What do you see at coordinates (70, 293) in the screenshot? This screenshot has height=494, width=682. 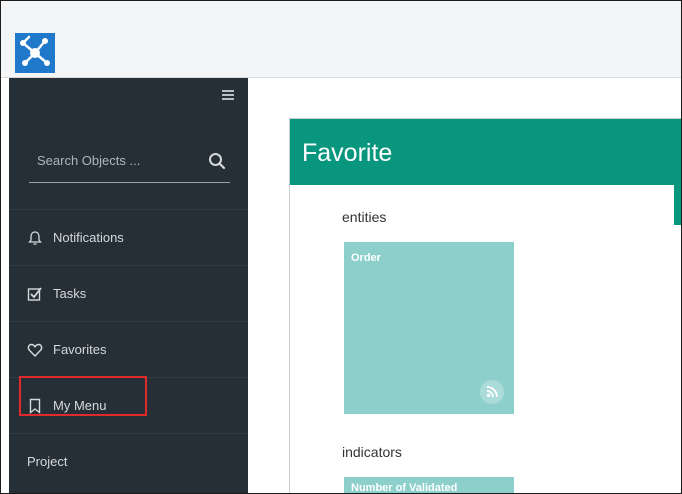 I see `sidebar-item-label: Tasks` at bounding box center [70, 293].